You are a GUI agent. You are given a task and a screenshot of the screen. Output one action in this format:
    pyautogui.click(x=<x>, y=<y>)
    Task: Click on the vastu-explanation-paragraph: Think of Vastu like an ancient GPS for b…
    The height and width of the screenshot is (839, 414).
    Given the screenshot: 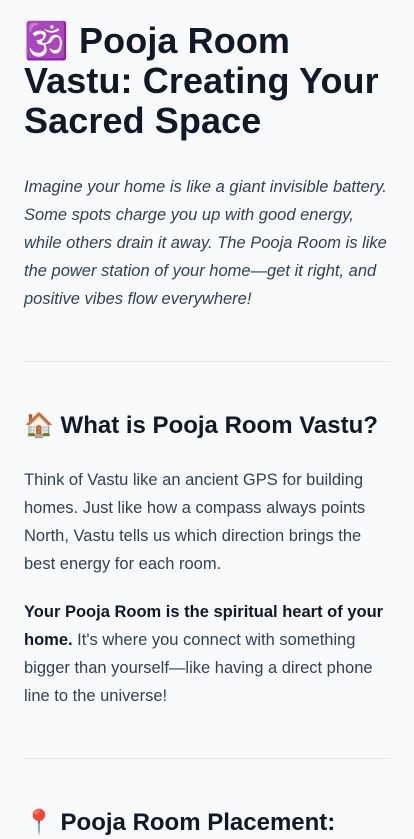 What is the action you would take?
    pyautogui.click(x=195, y=522)
    